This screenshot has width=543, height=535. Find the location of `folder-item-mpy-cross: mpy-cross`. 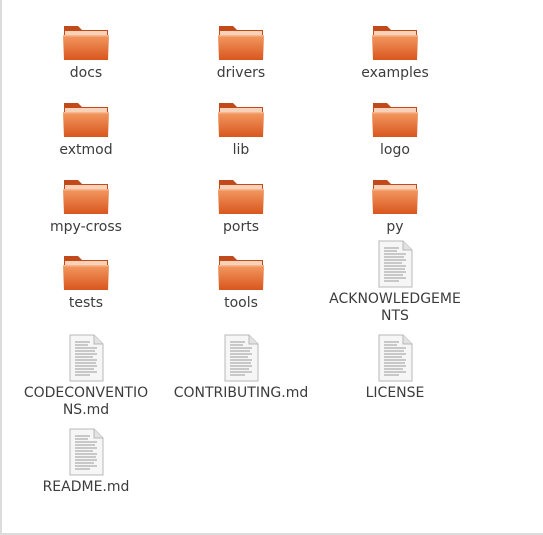

folder-item-mpy-cross: mpy-cross is located at coordinates (86, 202).